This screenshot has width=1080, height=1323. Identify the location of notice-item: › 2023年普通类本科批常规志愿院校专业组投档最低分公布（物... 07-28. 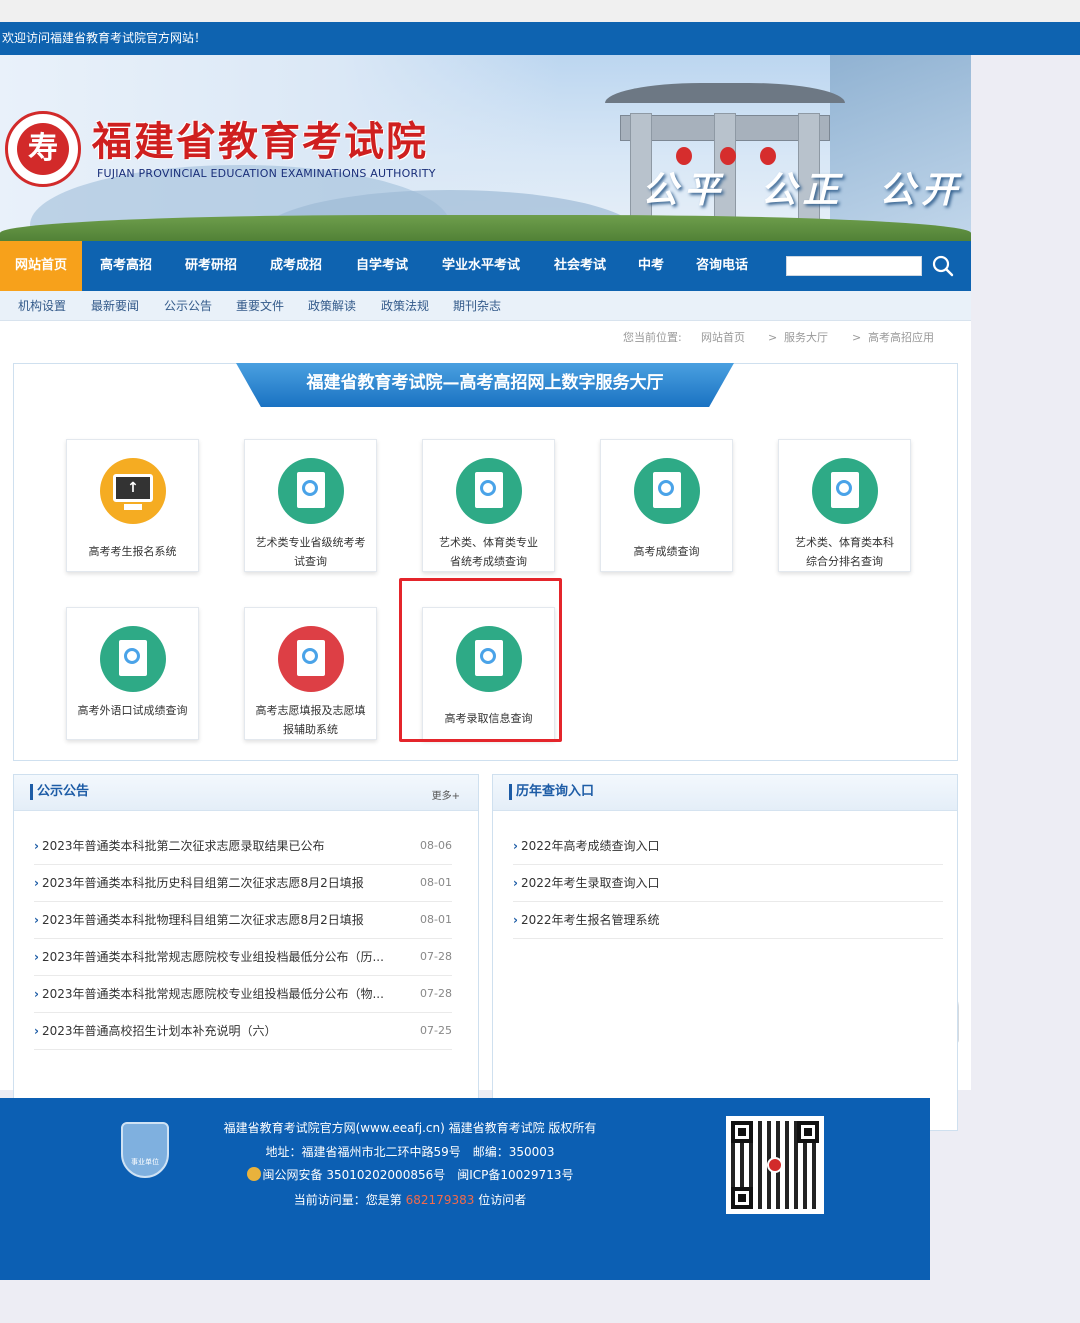
(243, 994).